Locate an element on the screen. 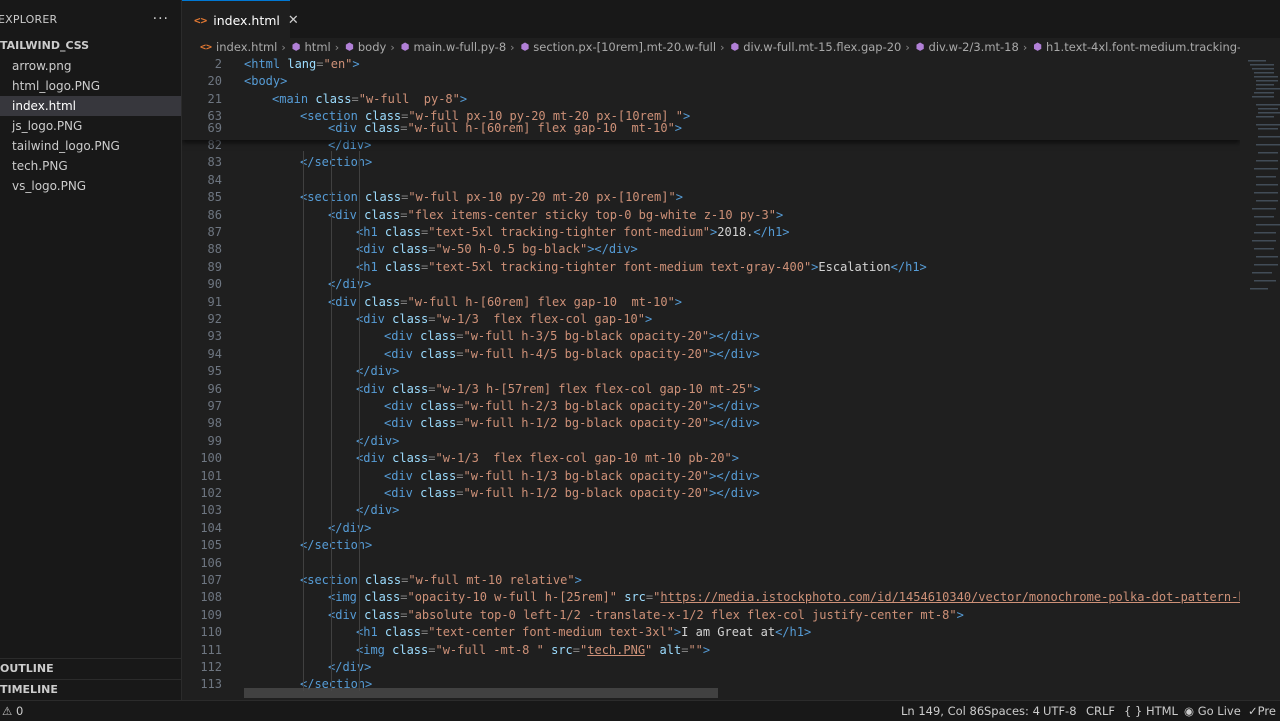  problems-count: 0 is located at coordinates (19, 711).